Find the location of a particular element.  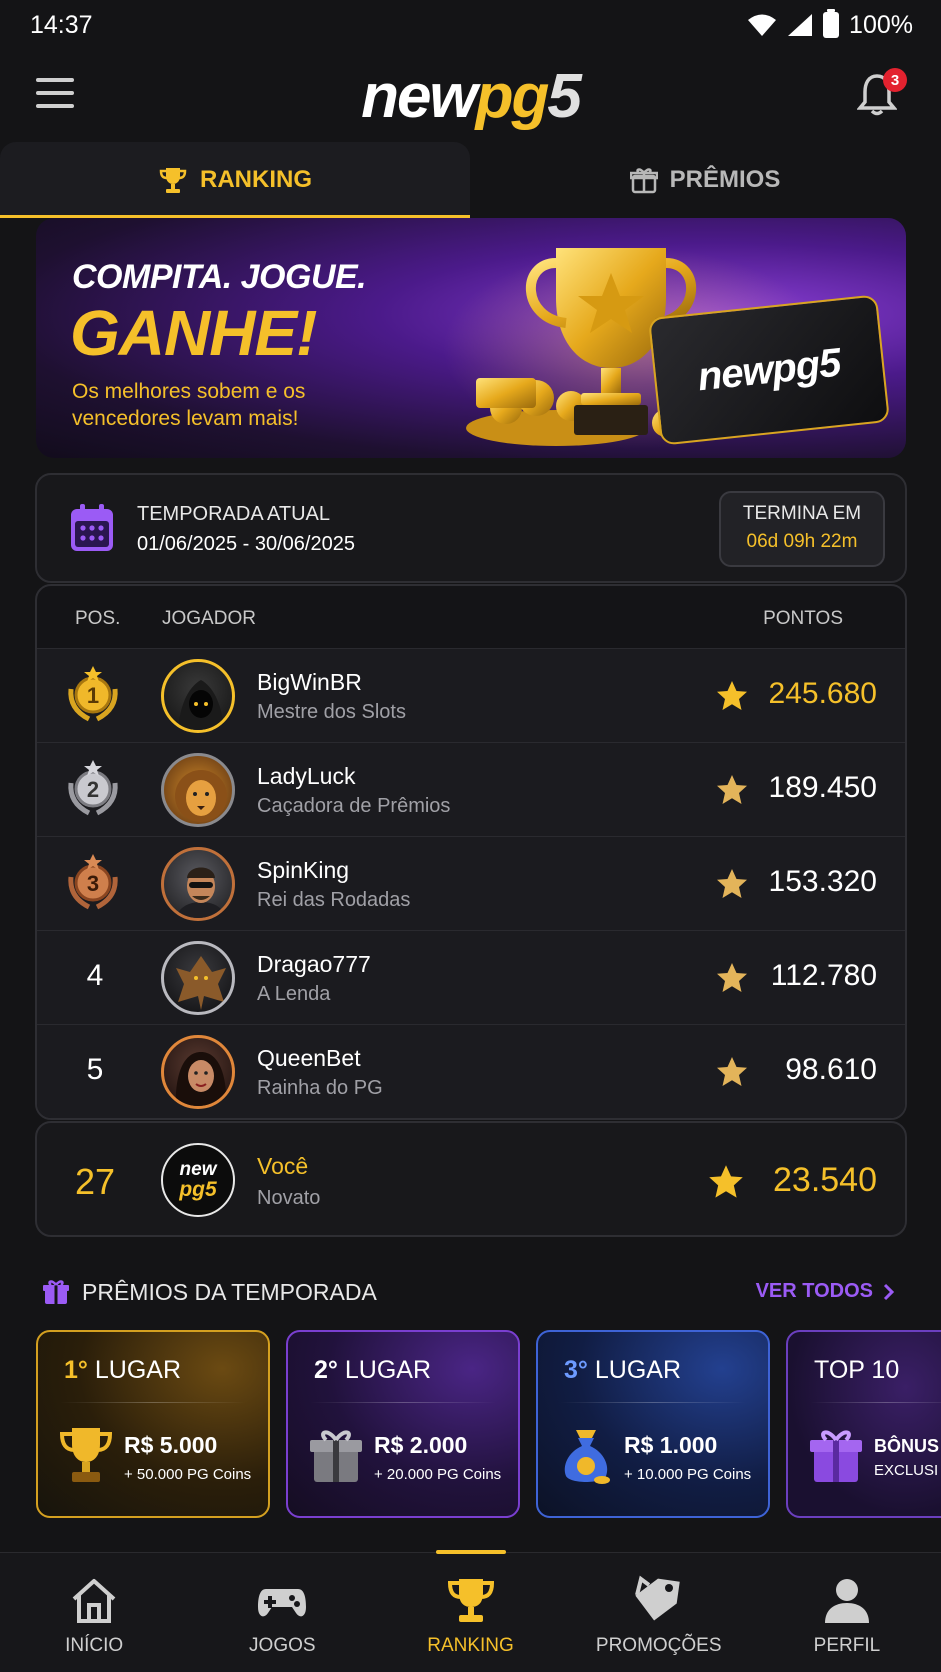

user-points: 23.540 is located at coordinates (825, 1180).